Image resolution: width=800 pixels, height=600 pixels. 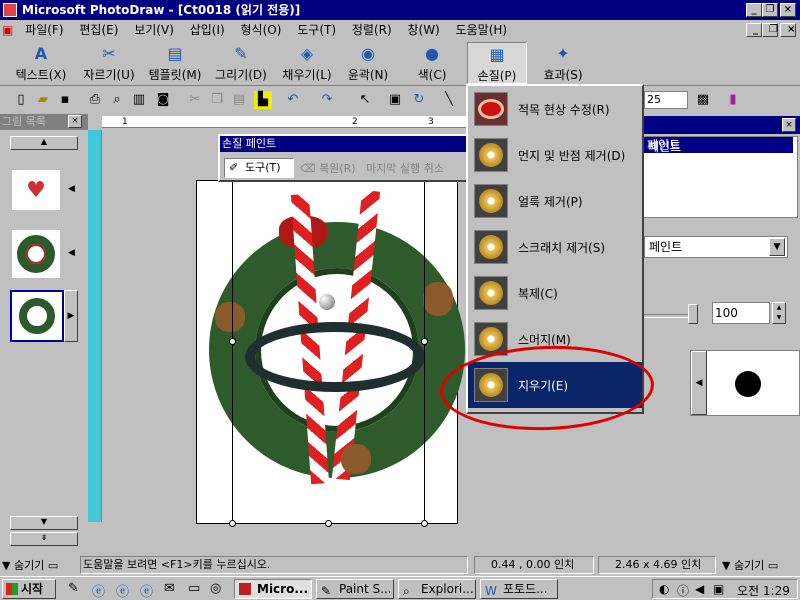 What do you see at coordinates (555, 293) in the screenshot?
I see `menu-clone: 복제(C)` at bounding box center [555, 293].